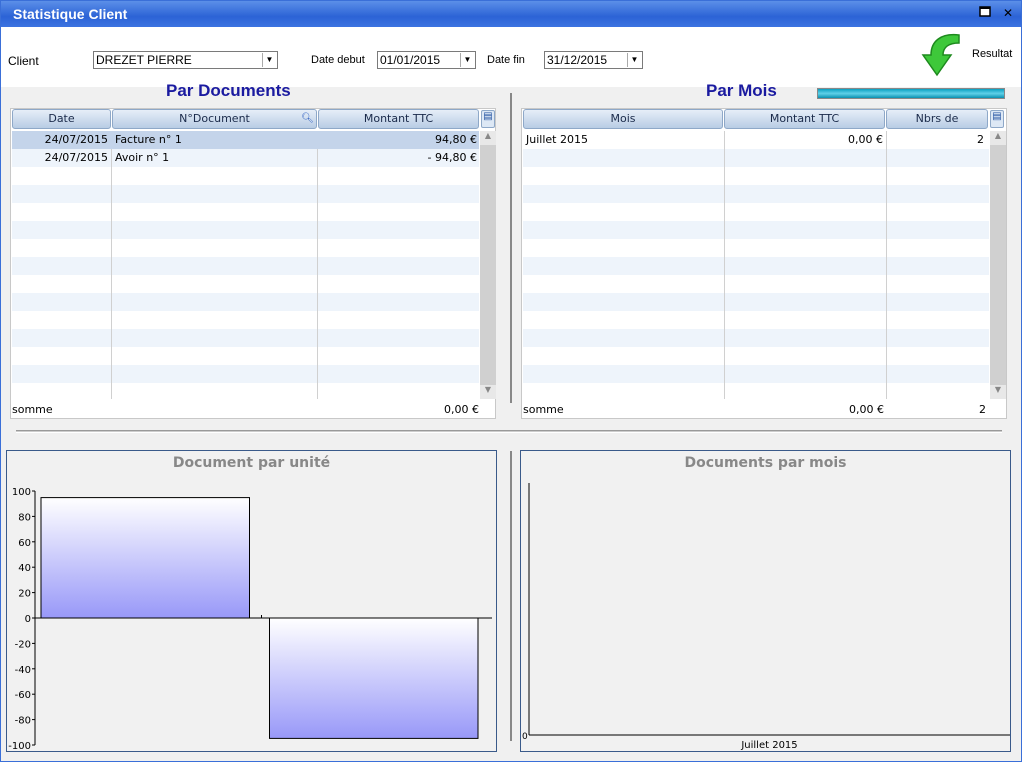  What do you see at coordinates (623, 119) in the screenshot?
I see `col-header-mois: Mois` at bounding box center [623, 119].